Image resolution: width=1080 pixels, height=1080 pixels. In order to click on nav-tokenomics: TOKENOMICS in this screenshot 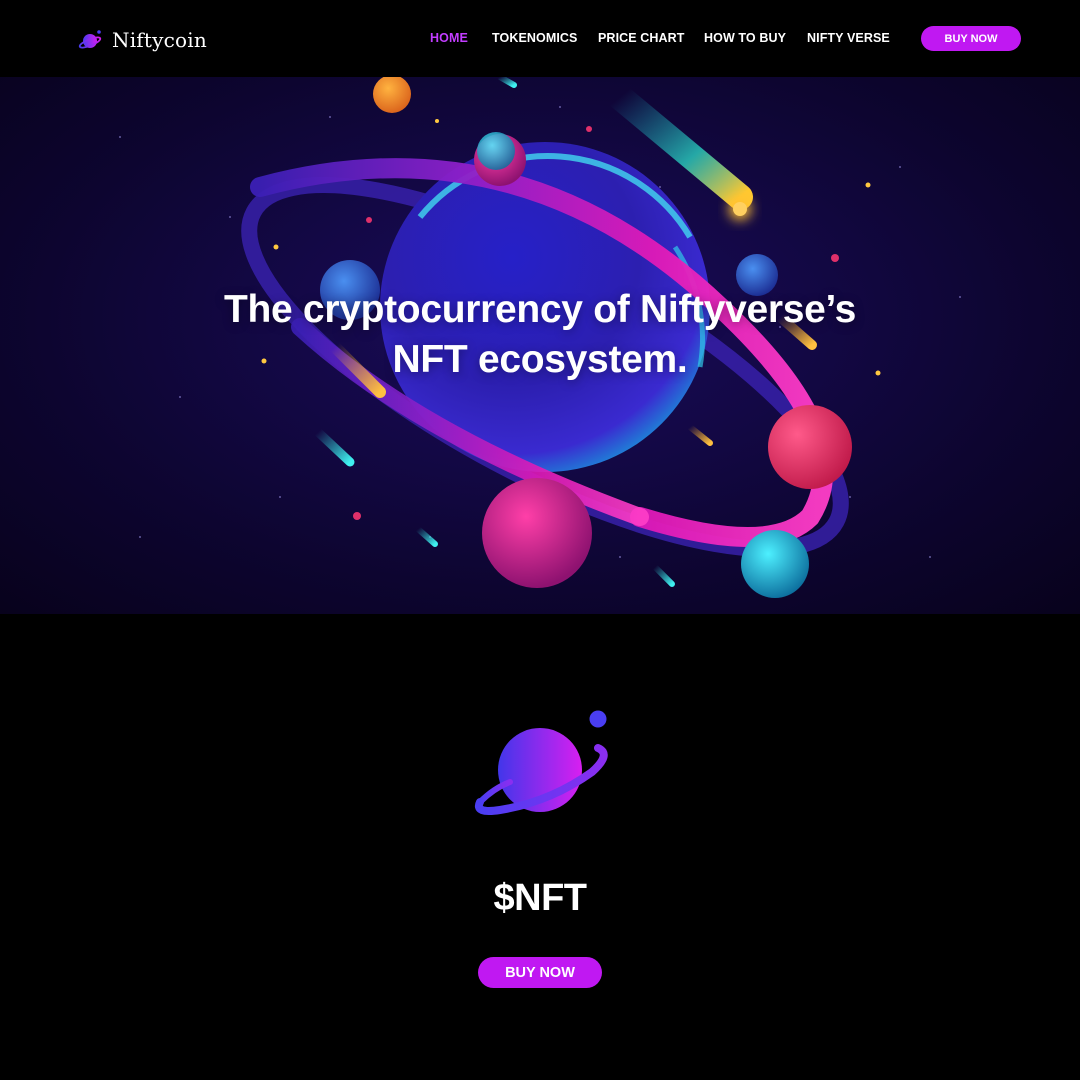, I will do `click(535, 38)`.